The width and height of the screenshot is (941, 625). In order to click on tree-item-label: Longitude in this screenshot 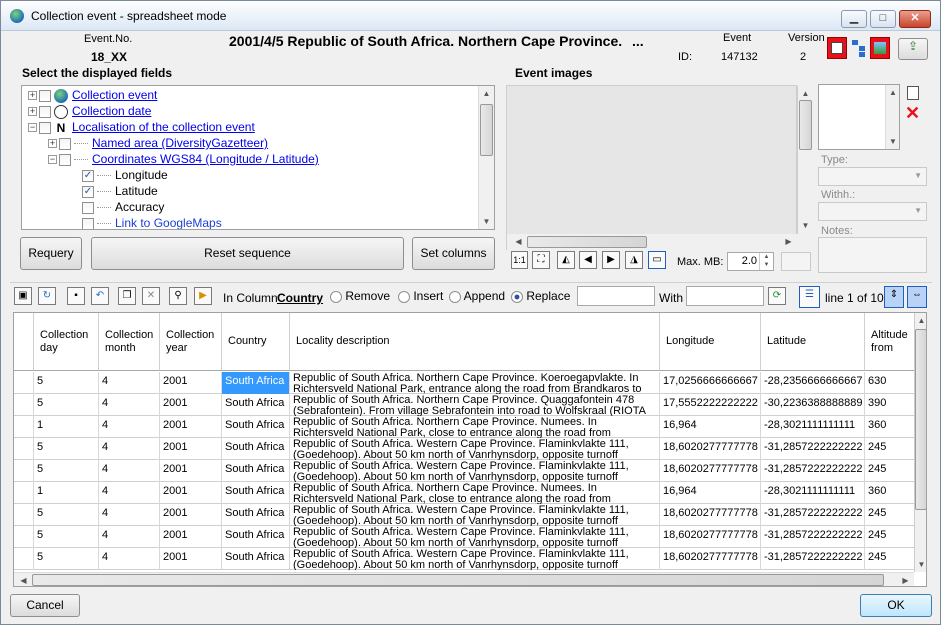, I will do `click(141, 175)`.